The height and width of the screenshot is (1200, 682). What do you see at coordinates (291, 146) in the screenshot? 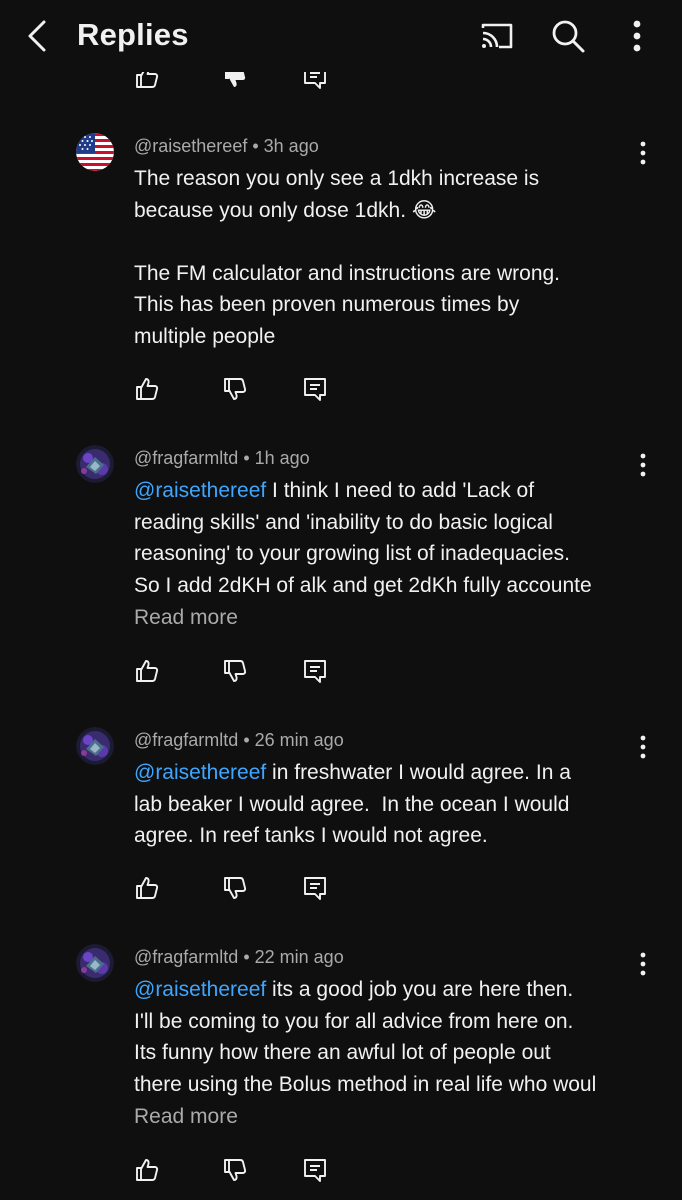
I see `comment-time: 3h ago` at bounding box center [291, 146].